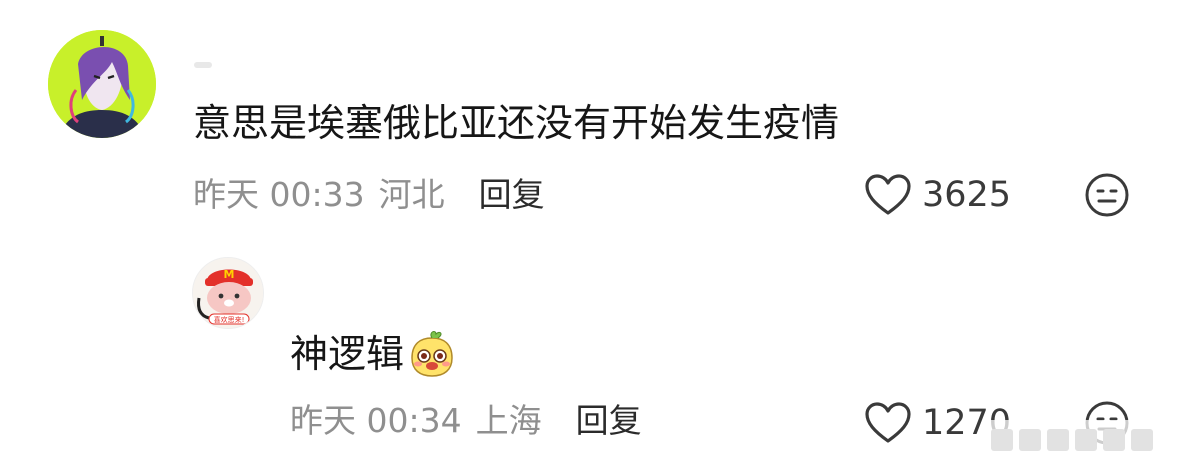 The height and width of the screenshot is (471, 1179). I want to click on reply-text-row: 神逻辑, so click(374, 354).